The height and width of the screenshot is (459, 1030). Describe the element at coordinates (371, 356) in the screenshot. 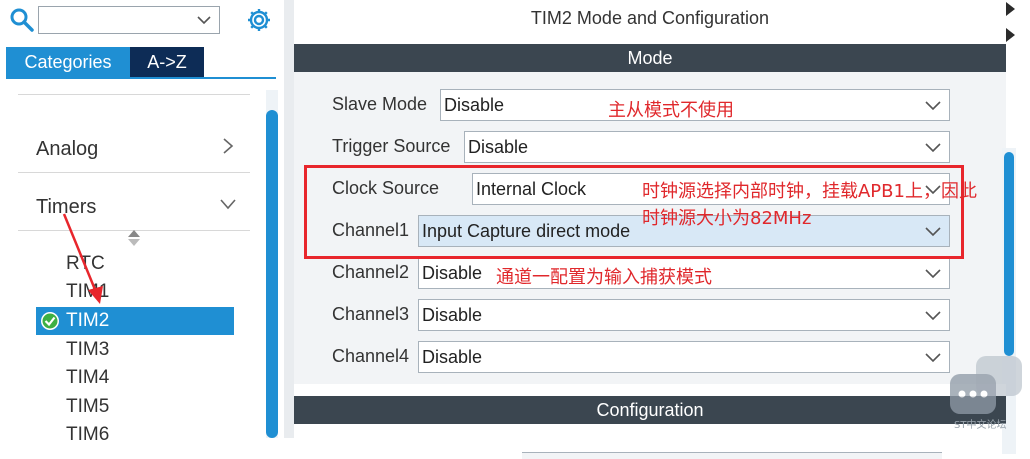

I see `channel4-label: Channel4` at that location.